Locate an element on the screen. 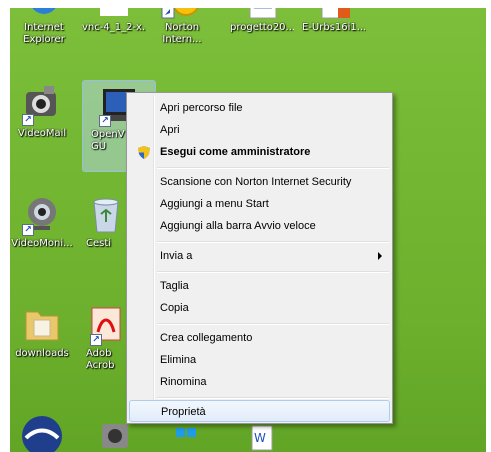 The width and height of the screenshot is (491, 452). folder-icon is located at coordinates (42, 324).